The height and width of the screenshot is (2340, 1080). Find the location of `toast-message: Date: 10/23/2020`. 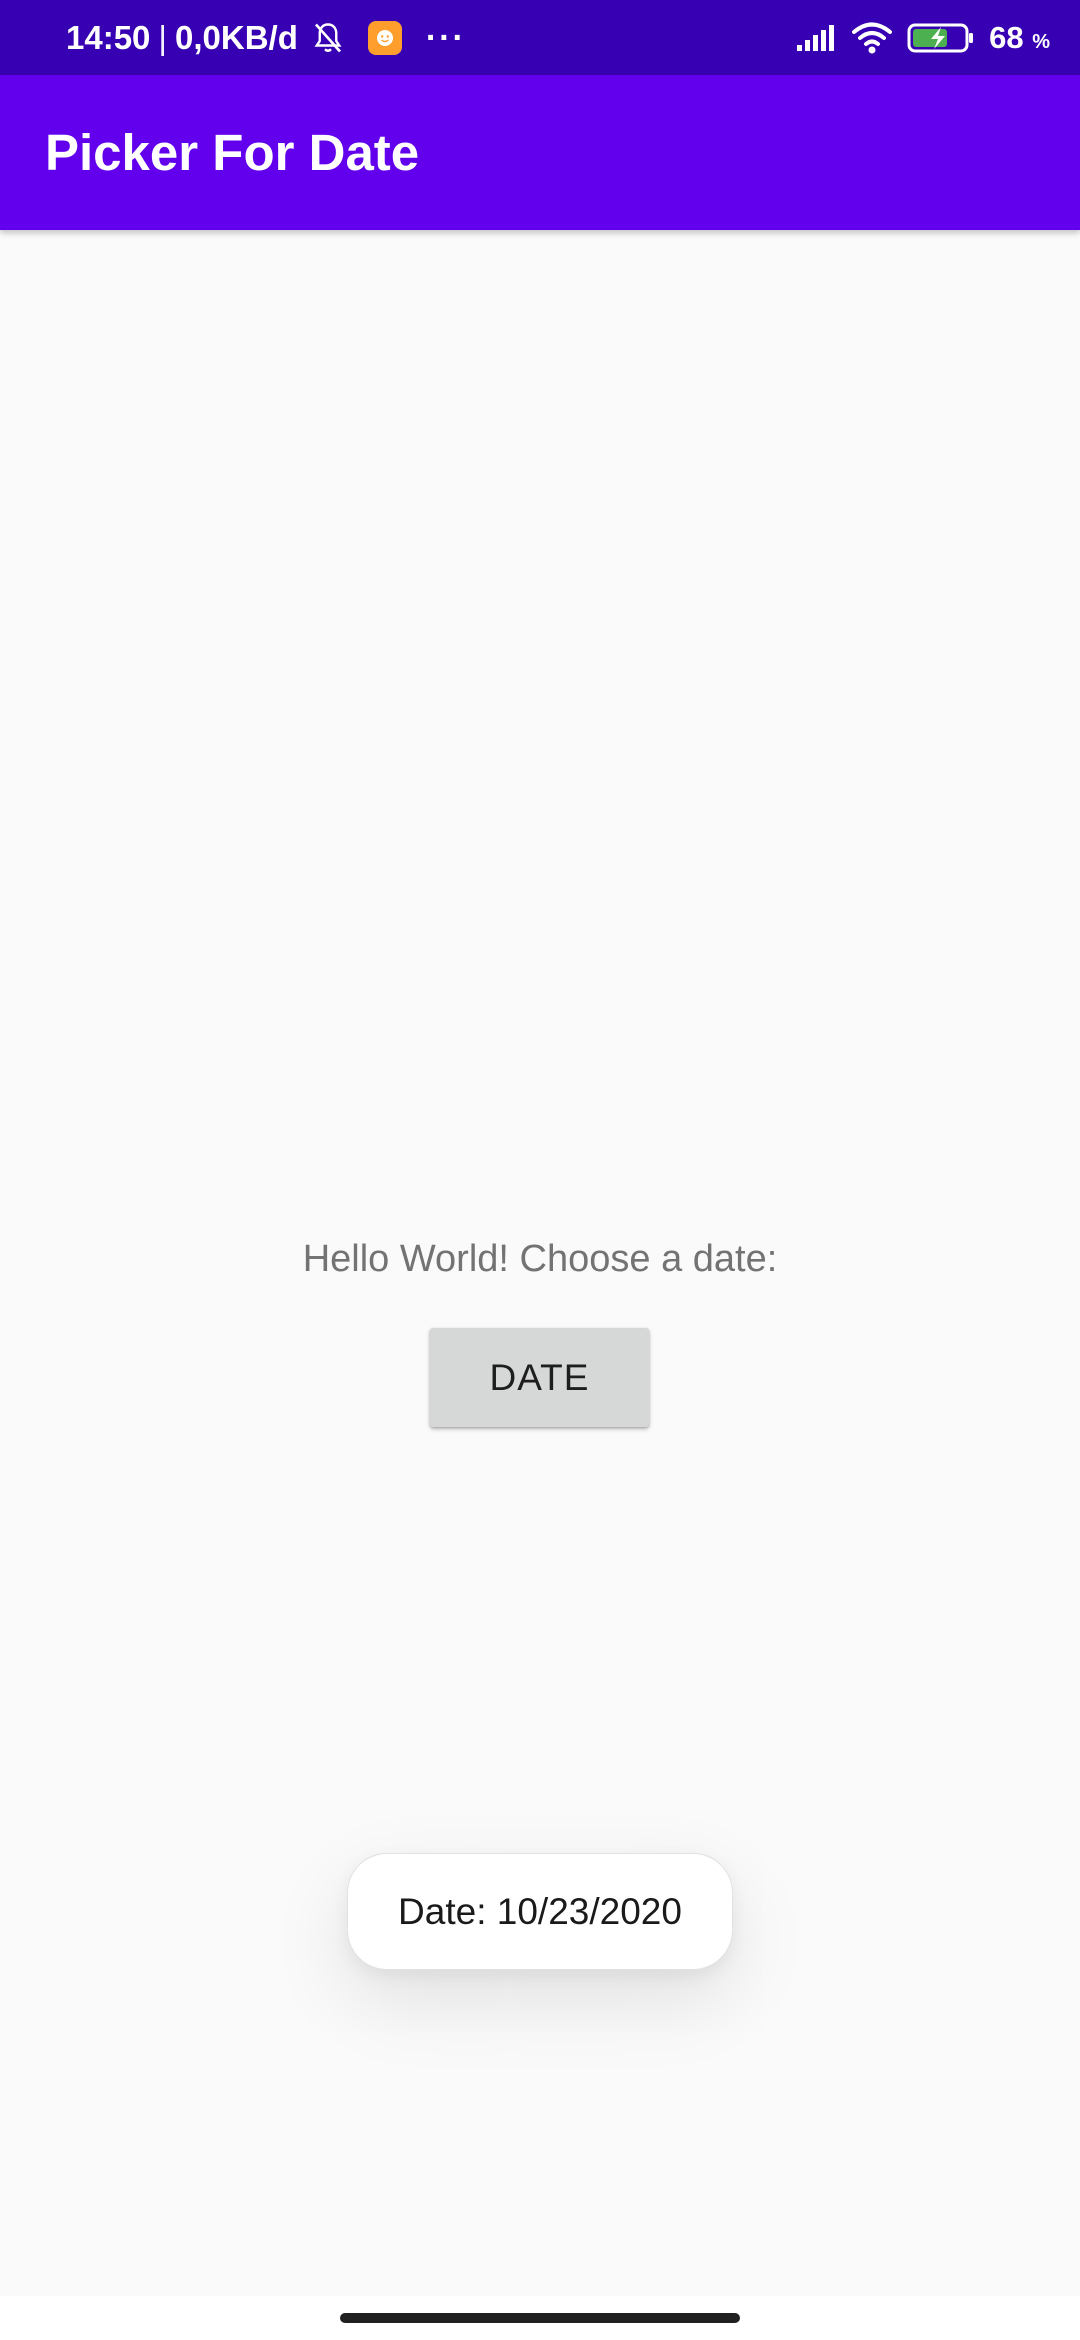

toast-message: Date: 10/23/2020 is located at coordinates (540, 1911).